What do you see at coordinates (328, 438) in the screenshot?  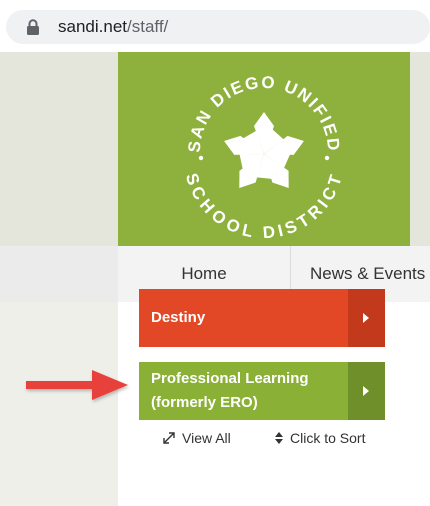 I see `click-to-sort-label: Click to Sort` at bounding box center [328, 438].